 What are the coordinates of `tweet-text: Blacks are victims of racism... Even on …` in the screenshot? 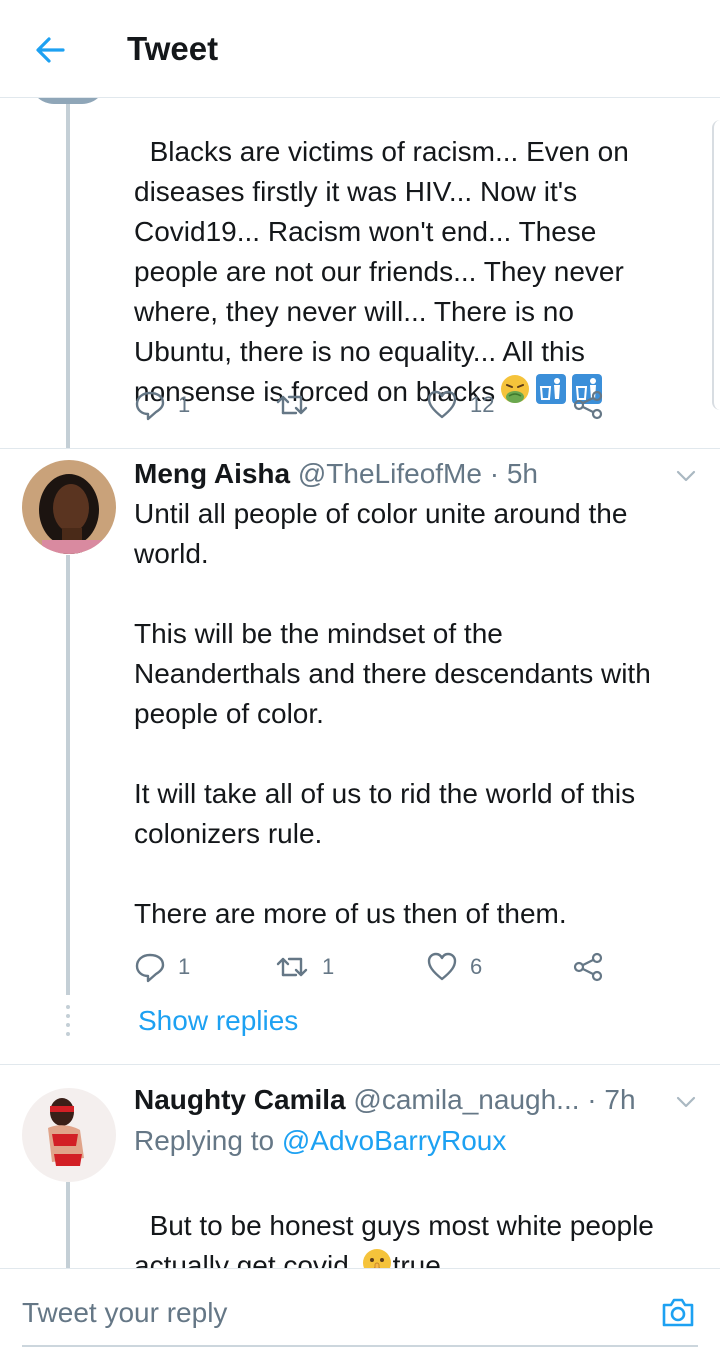 It's located at (381, 271).